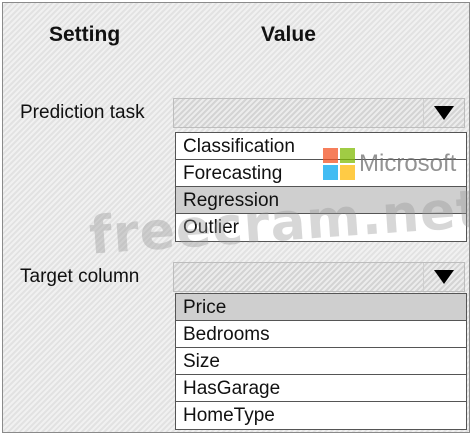  Describe the element at coordinates (321, 200) in the screenshot. I see `option-regression: Regression` at that location.